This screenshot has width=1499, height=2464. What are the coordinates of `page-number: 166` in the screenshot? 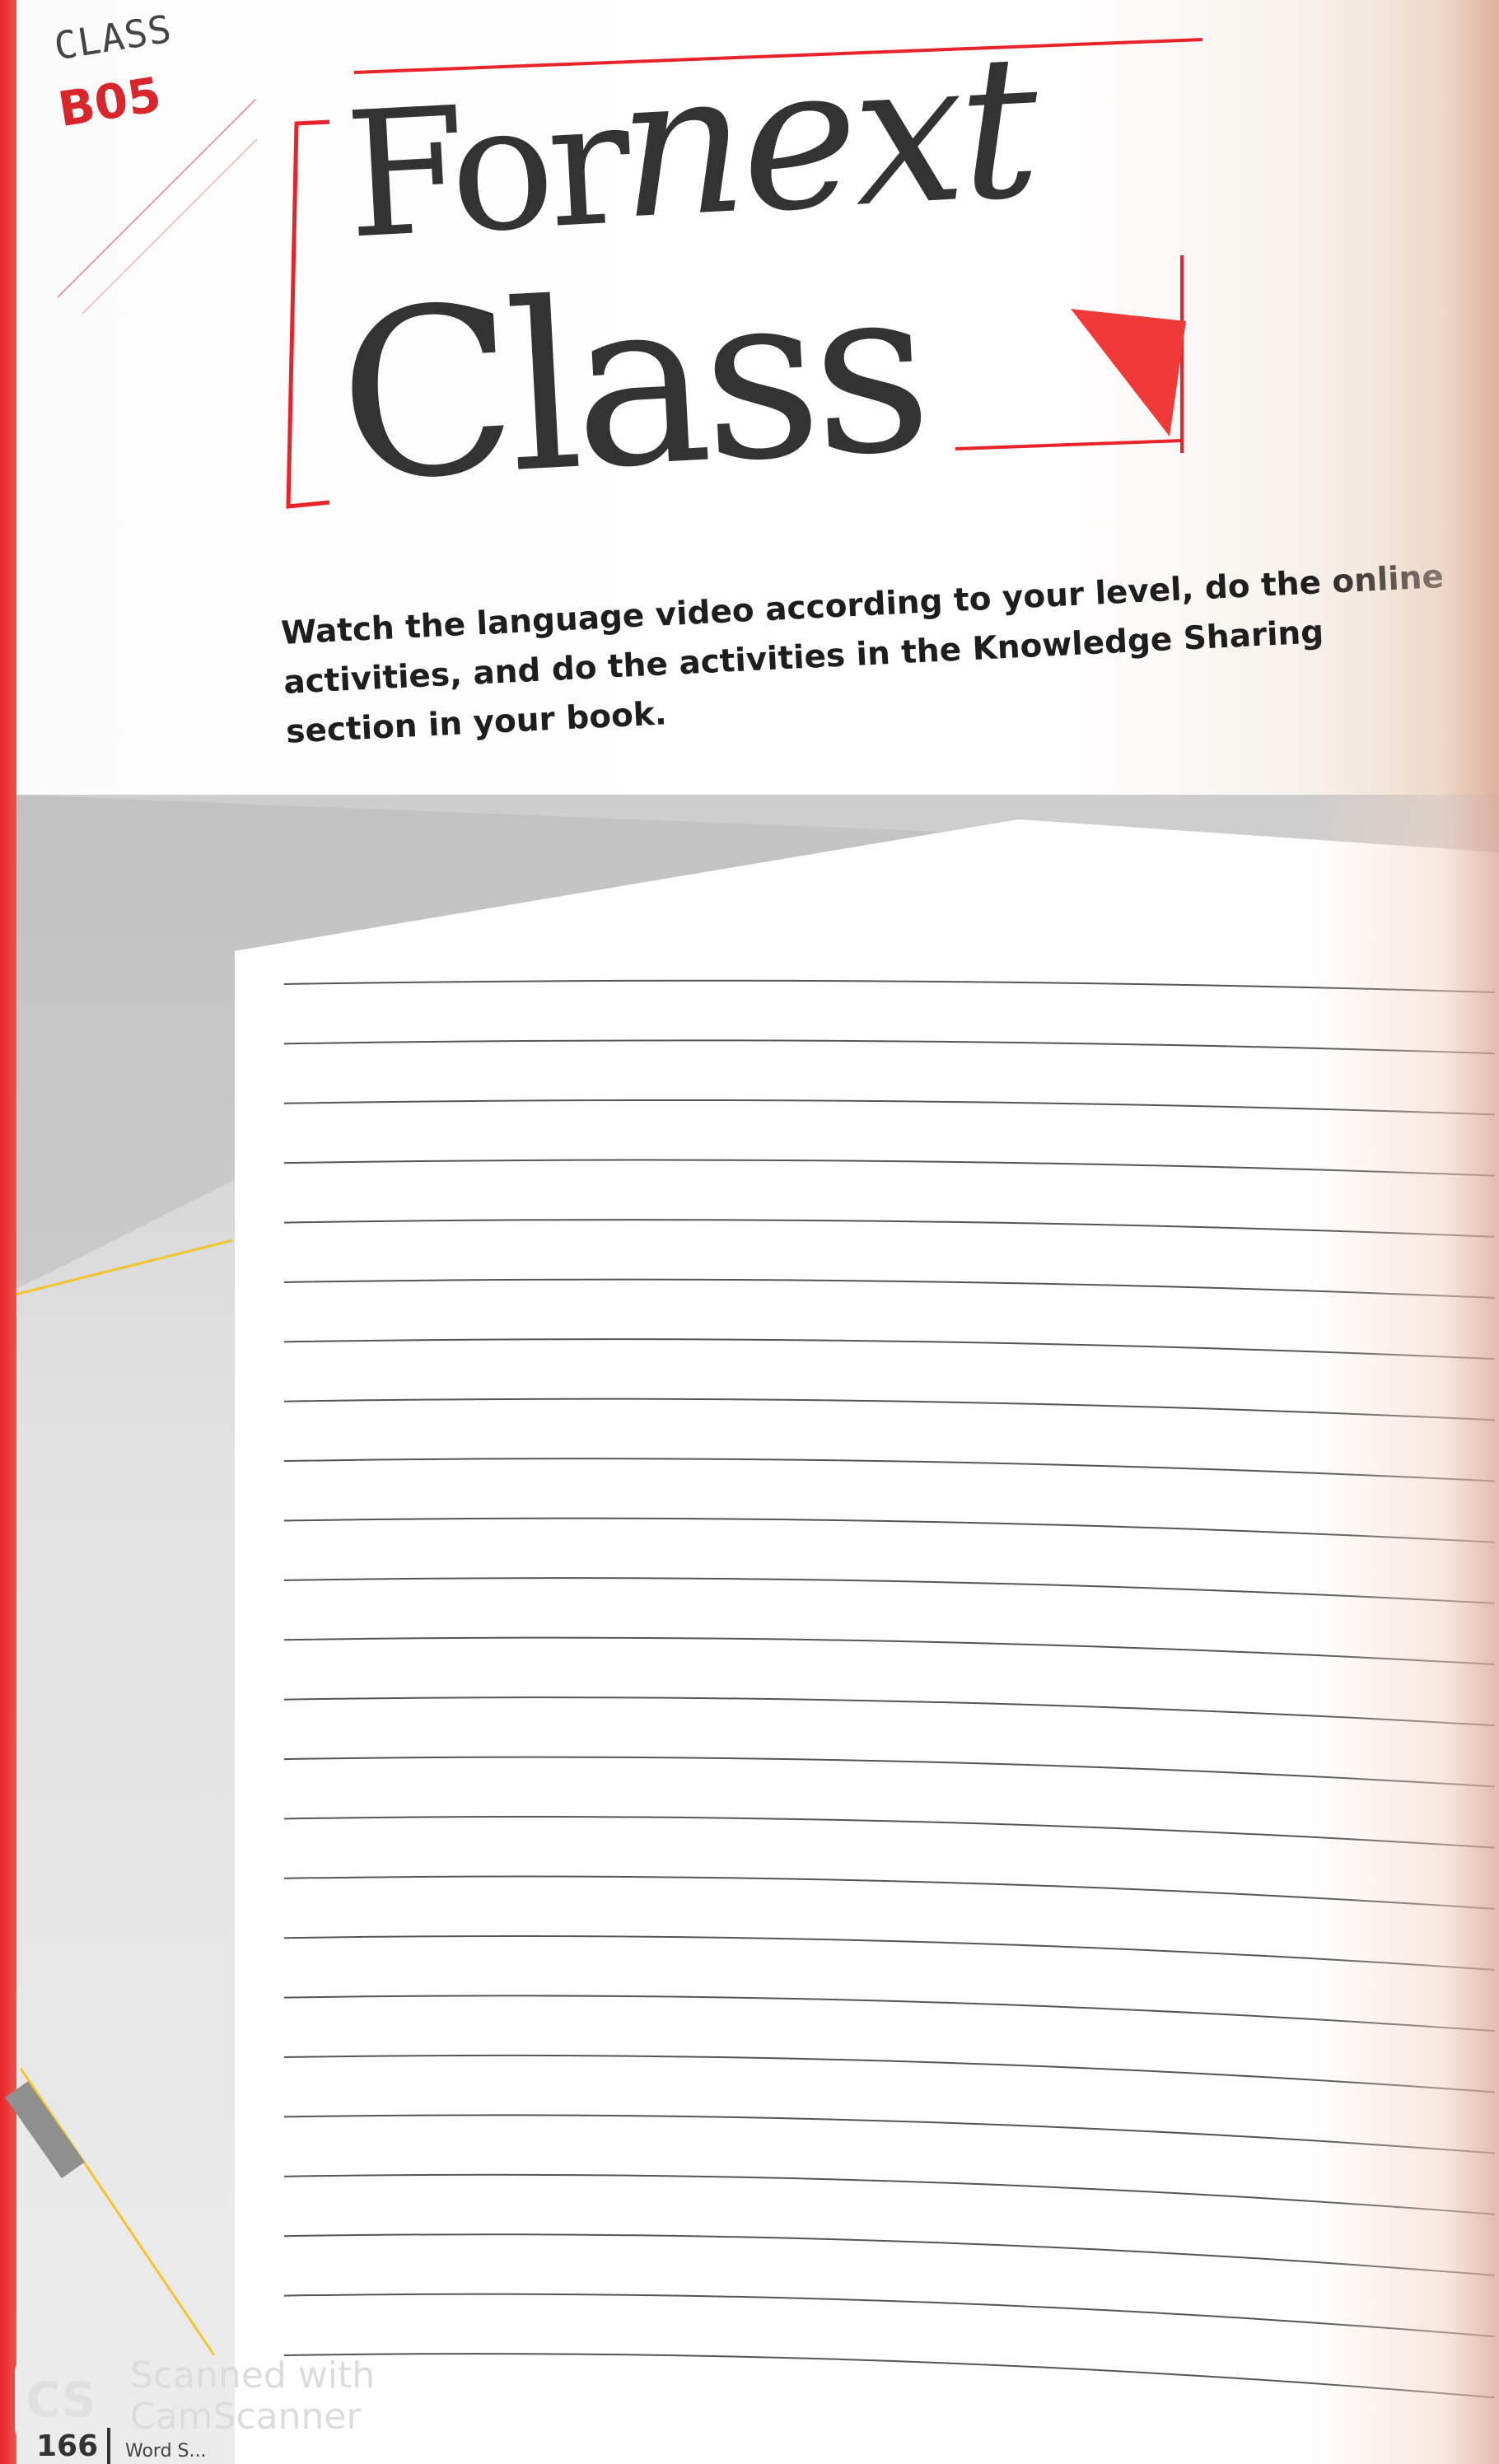 It's located at (67, 2446).